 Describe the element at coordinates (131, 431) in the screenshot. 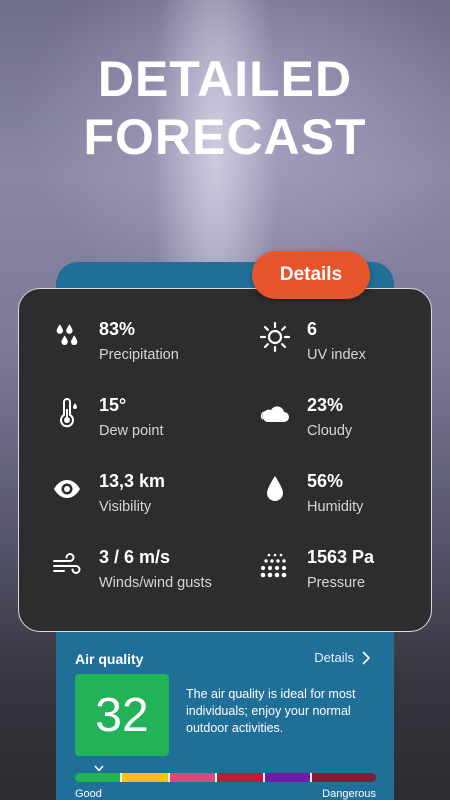

I see `dew-point-label: Dew point` at that location.